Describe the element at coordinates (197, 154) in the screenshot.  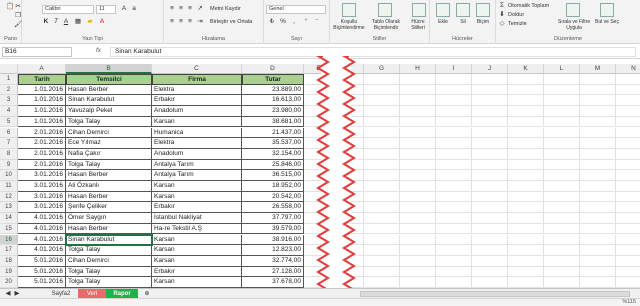
I see `grid-cell: Anadolum` at that location.